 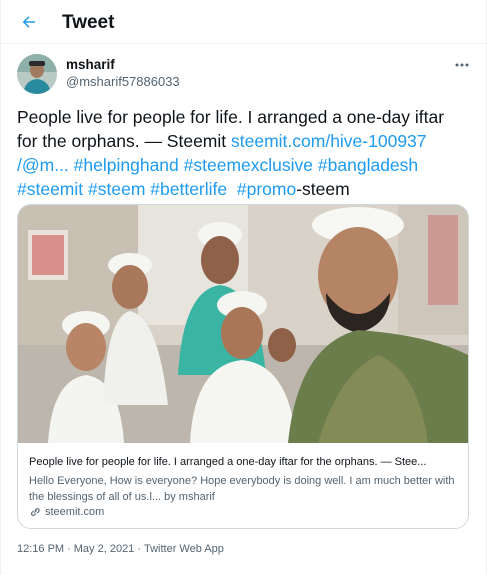 I want to click on author-name: msharif, so click(x=90, y=64).